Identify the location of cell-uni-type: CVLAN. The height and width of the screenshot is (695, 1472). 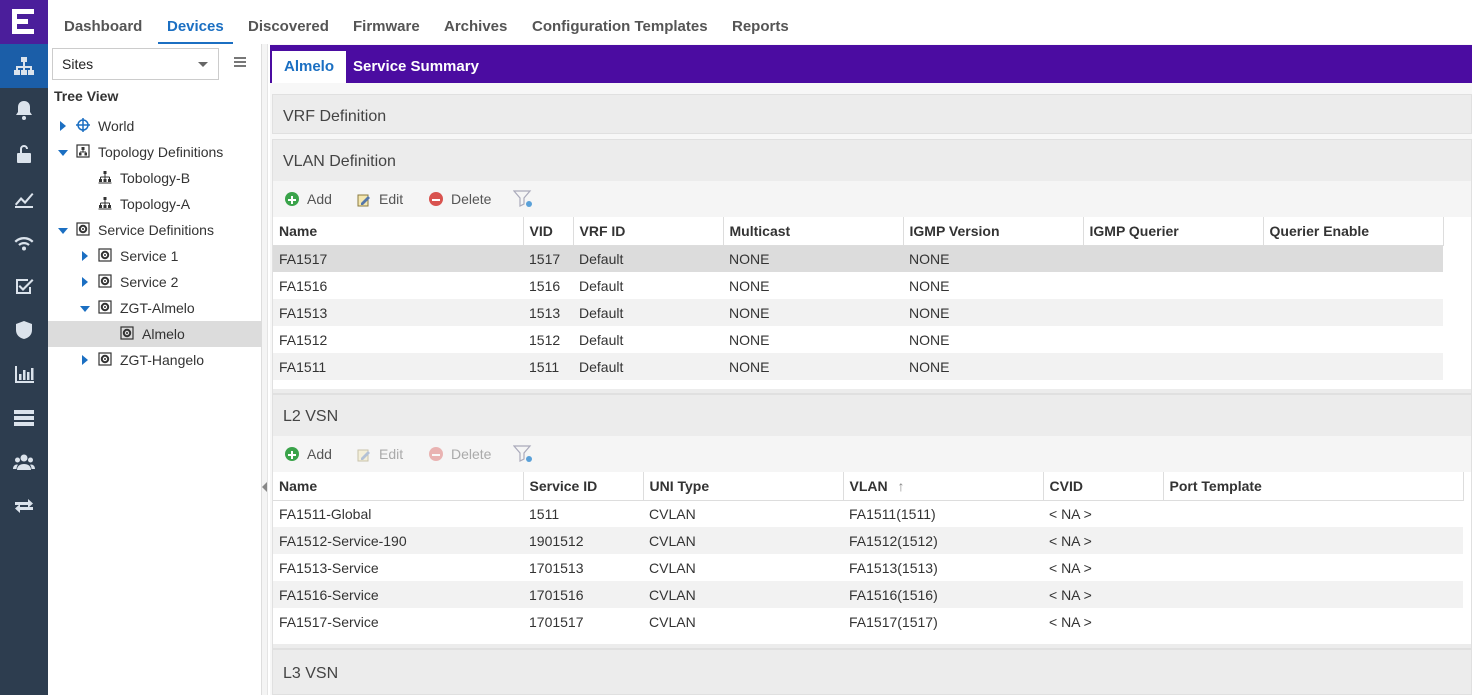
(672, 513).